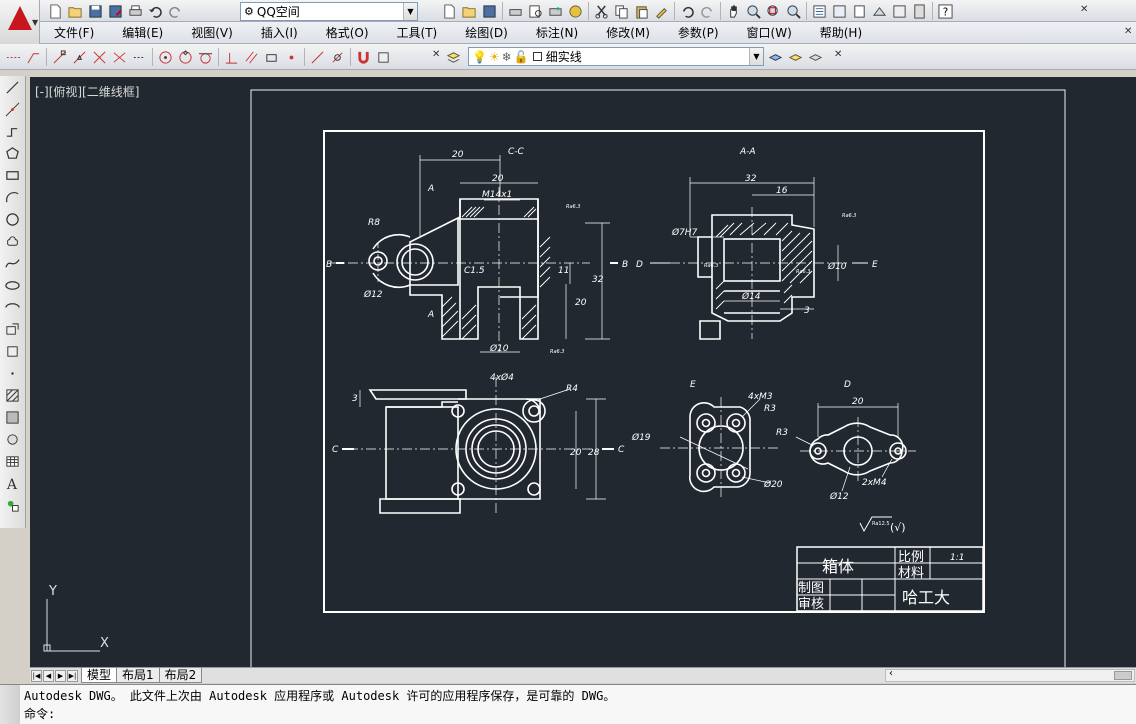 Image resolution: width=1136 pixels, height=724 pixels. I want to click on workspace-select: ⚙ QQ空间 ▼, so click(329, 11).